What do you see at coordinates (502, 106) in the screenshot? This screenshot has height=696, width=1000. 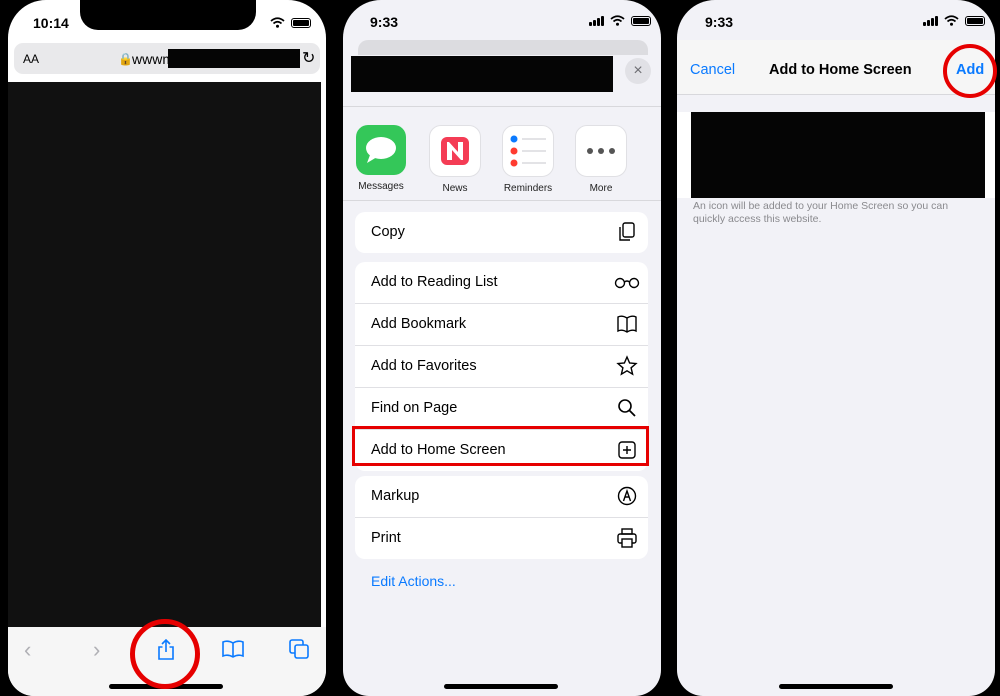 I see `header-divider` at bounding box center [502, 106].